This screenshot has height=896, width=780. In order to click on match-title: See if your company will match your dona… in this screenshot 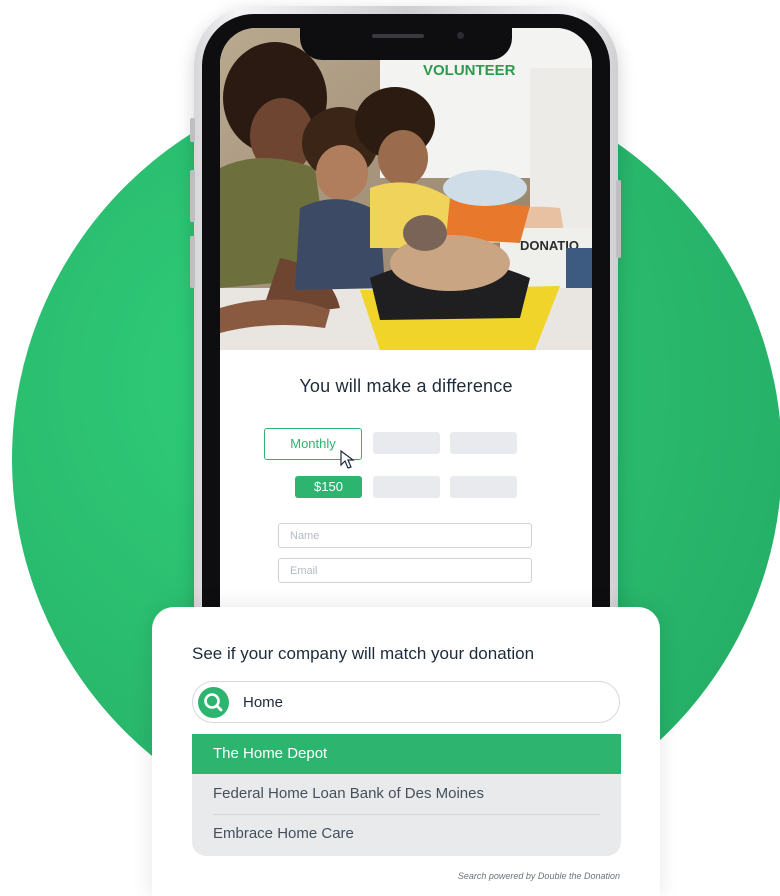, I will do `click(363, 653)`.